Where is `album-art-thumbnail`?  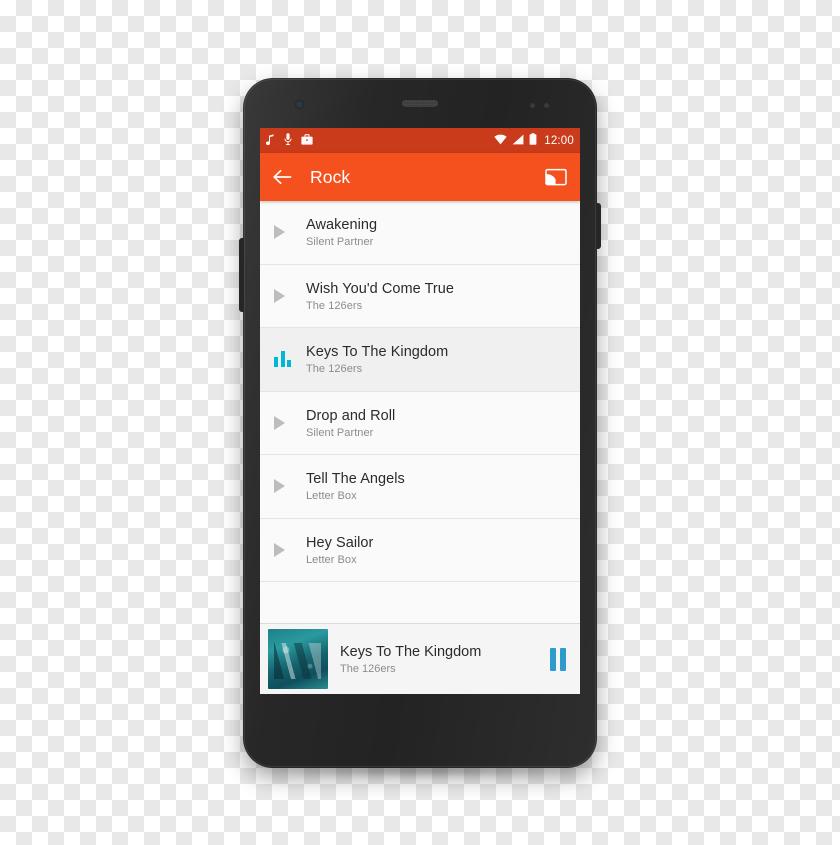
album-art-thumbnail is located at coordinates (298, 659).